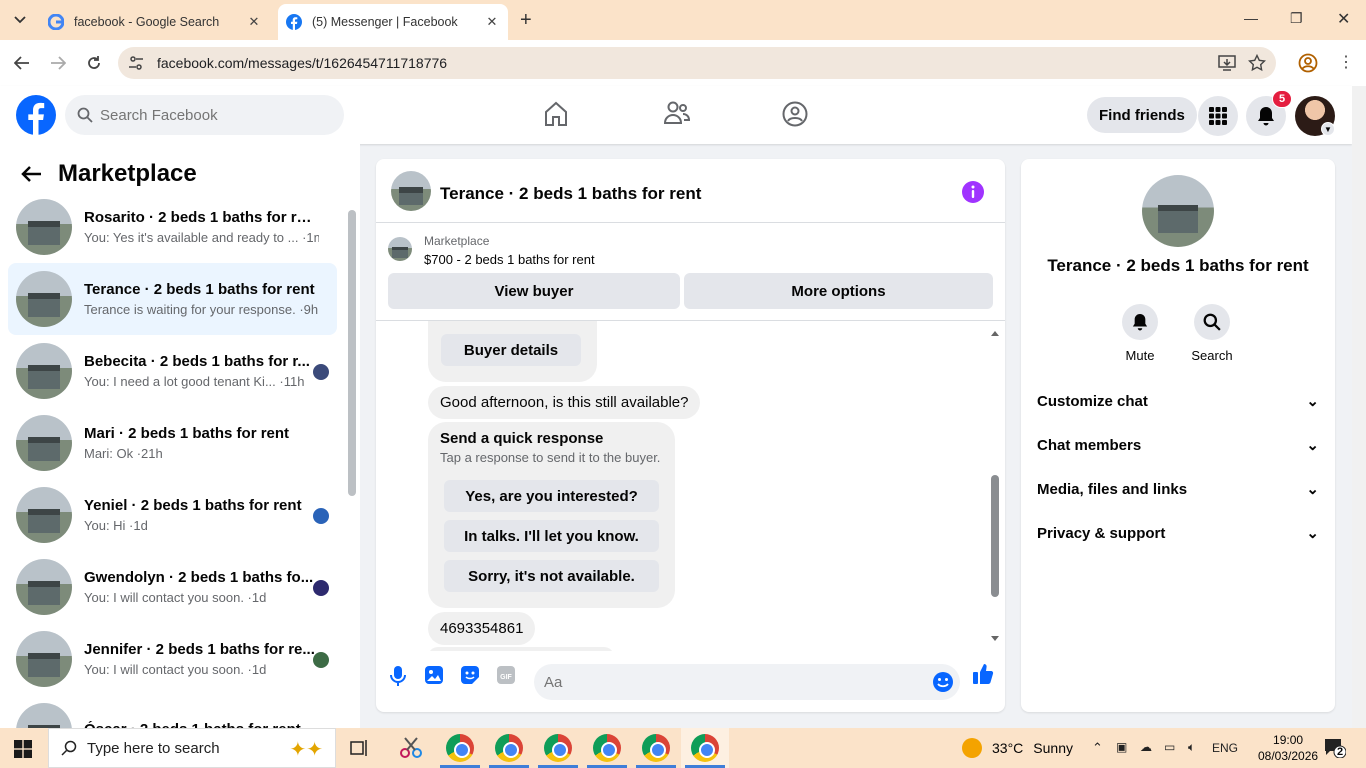 This screenshot has height=768, width=1366. What do you see at coordinates (1121, 747) in the screenshot?
I see `meet-now-icon: ▣` at bounding box center [1121, 747].